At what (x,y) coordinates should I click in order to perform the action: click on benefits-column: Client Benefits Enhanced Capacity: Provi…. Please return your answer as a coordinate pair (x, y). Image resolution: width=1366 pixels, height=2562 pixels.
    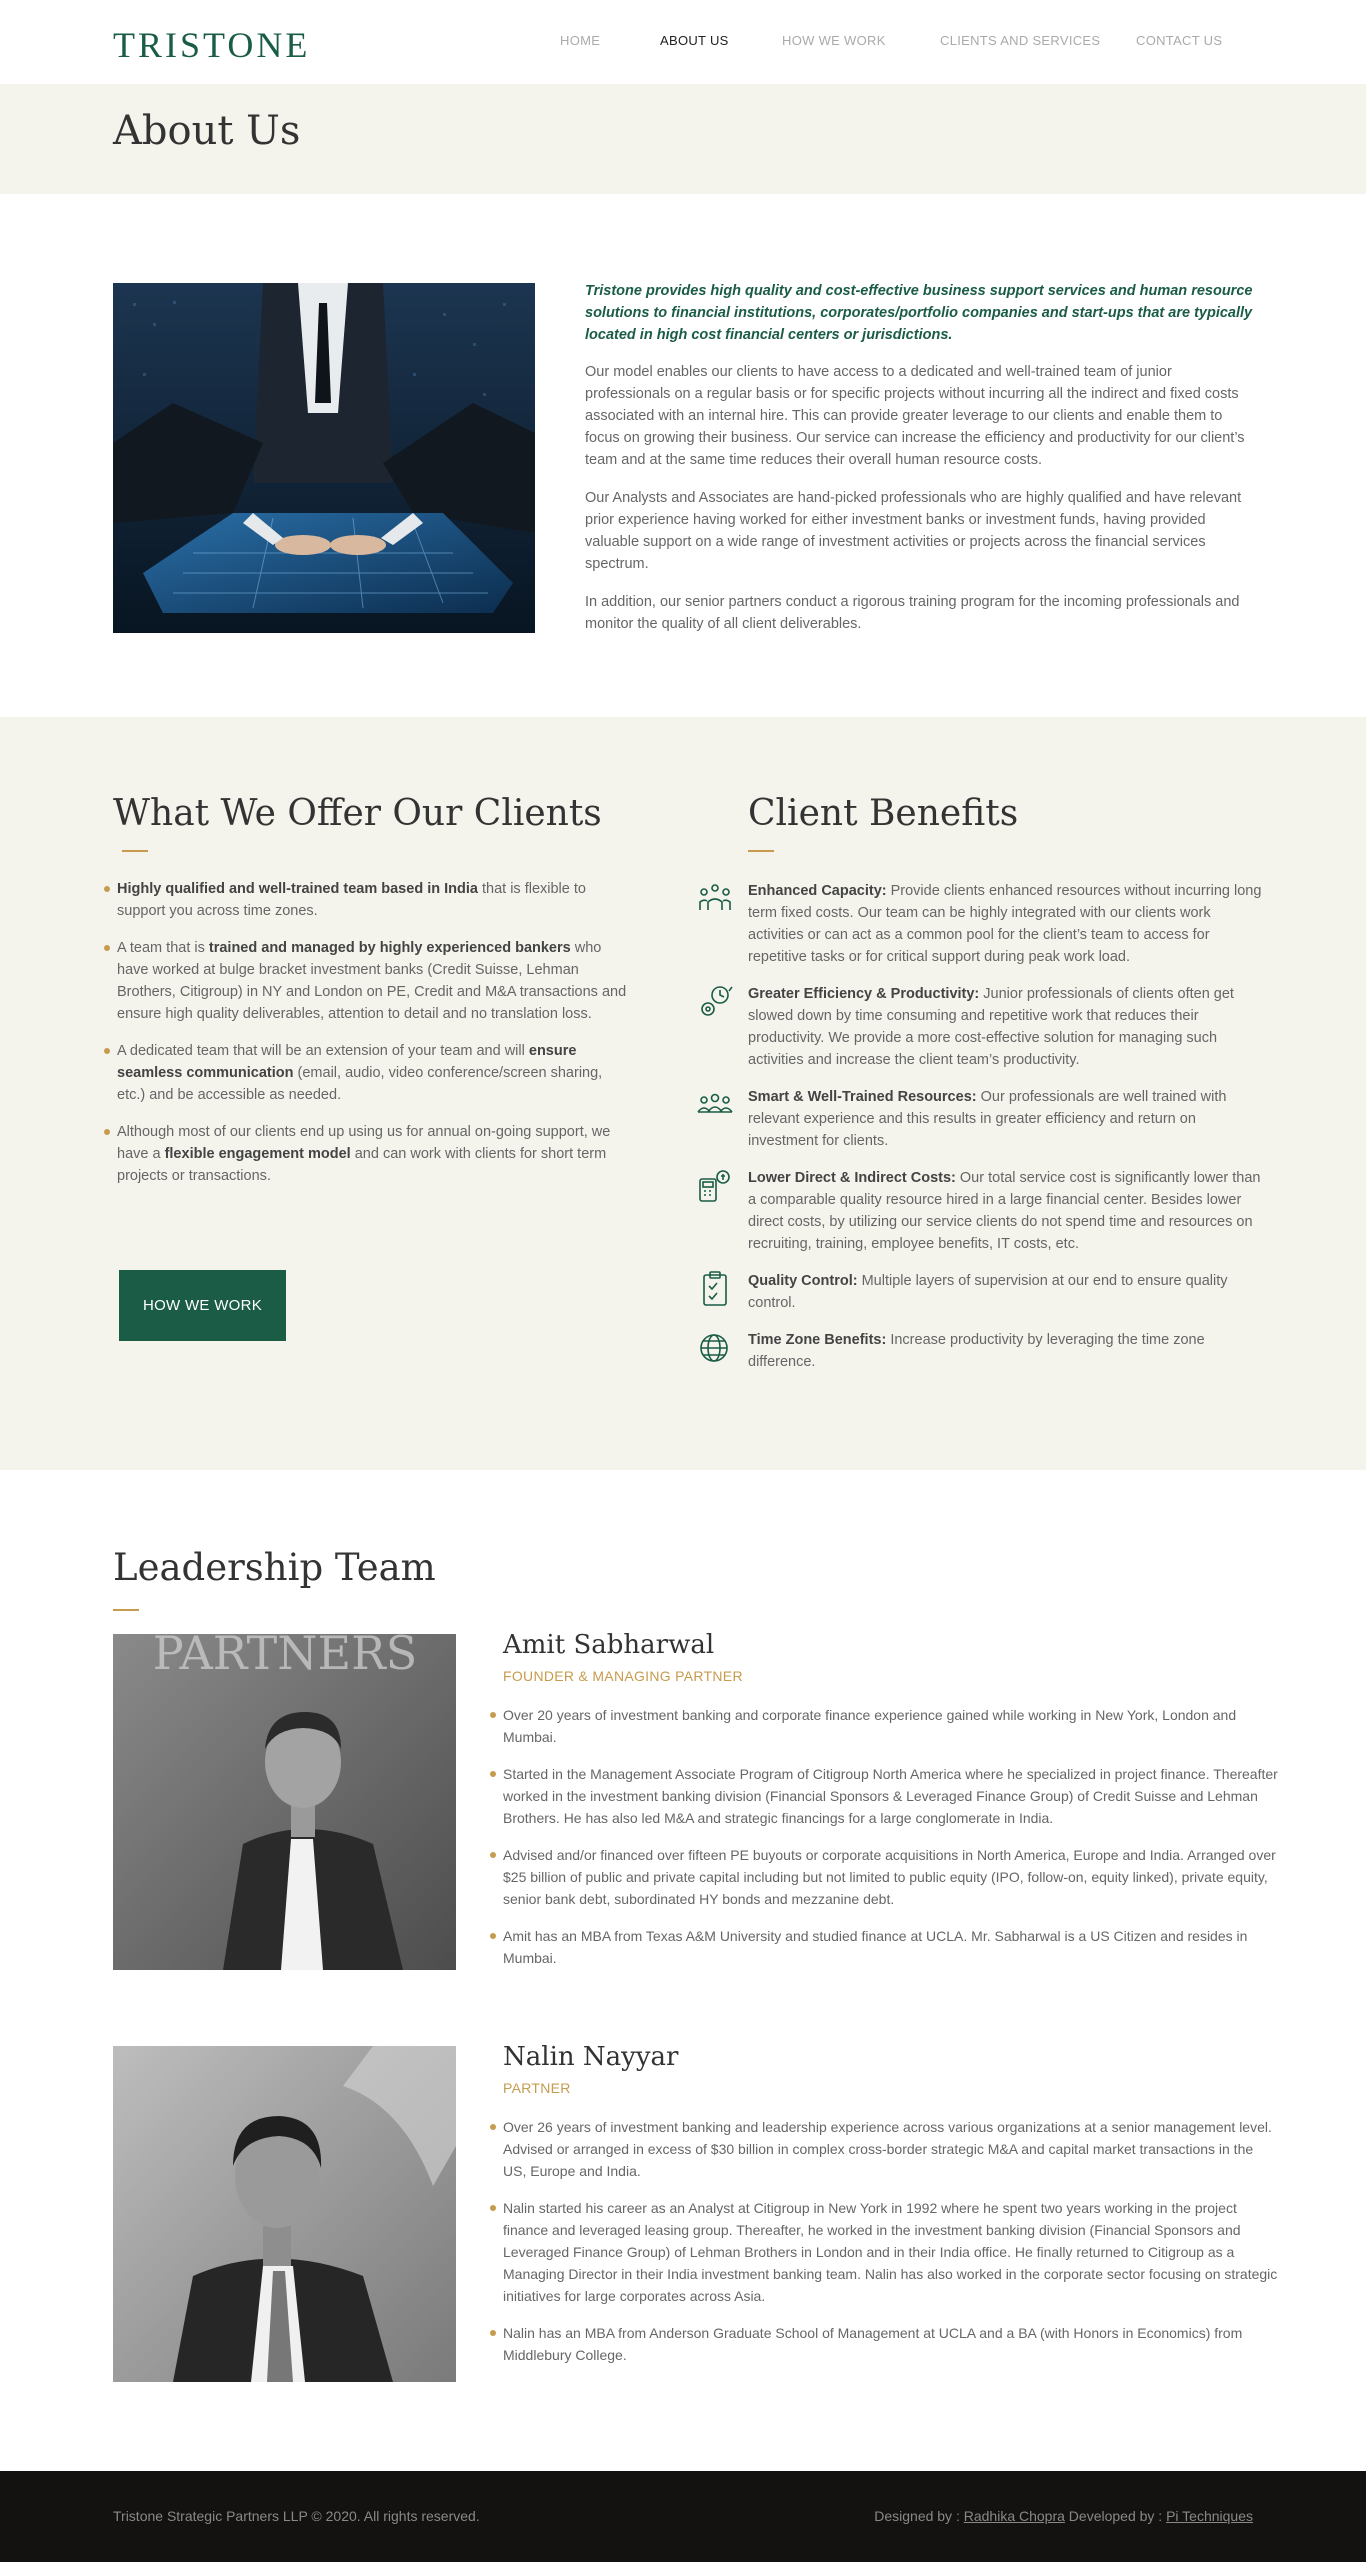
    Looking at the image, I should click on (981, 1090).